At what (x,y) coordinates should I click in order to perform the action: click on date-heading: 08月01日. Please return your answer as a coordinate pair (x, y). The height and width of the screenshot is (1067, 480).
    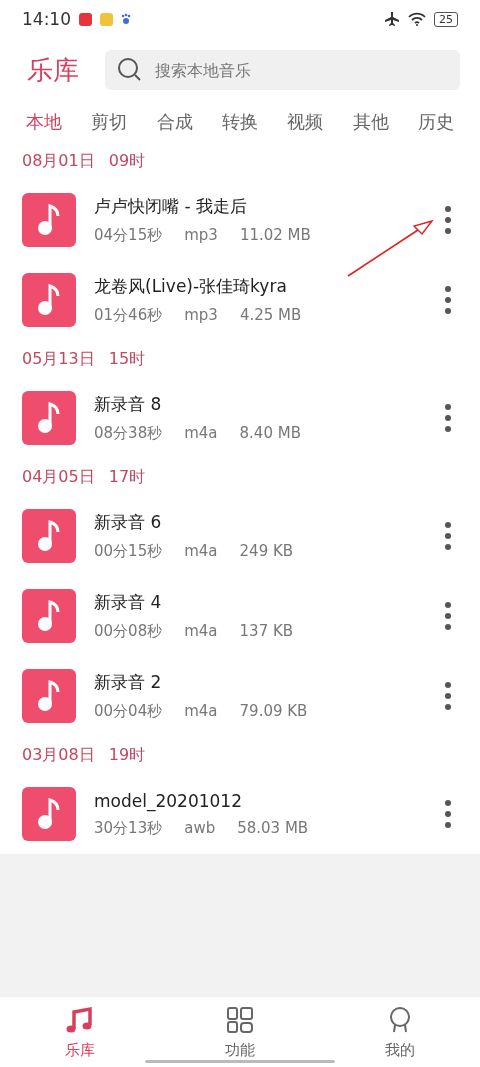
    Looking at the image, I should click on (58, 161).